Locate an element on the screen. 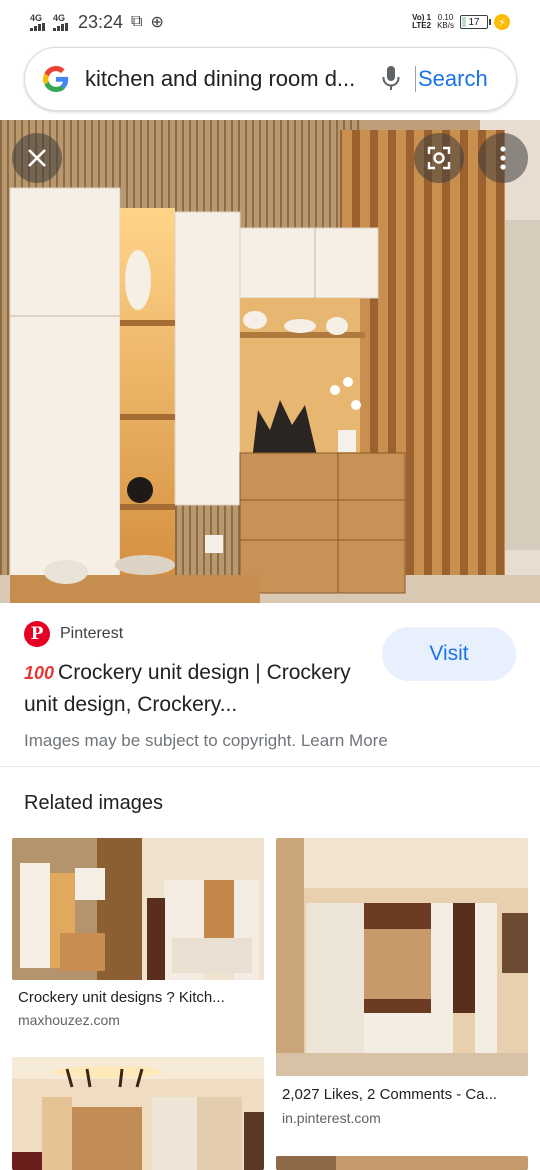  google-lens-icon is located at coordinates (439, 158).